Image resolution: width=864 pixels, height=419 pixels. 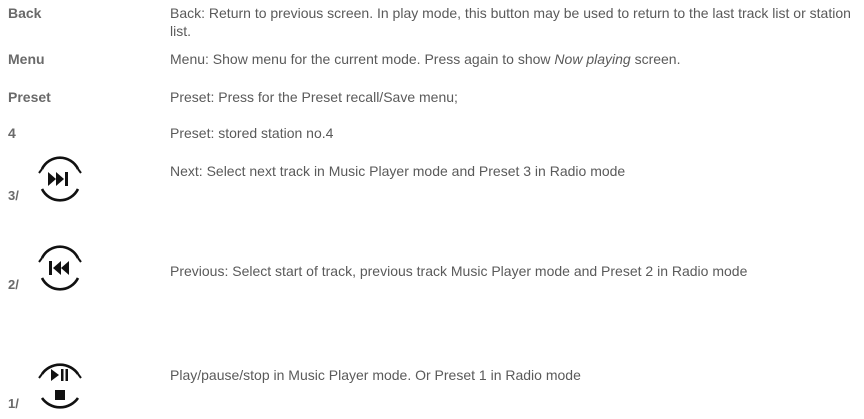 What do you see at coordinates (13, 195) in the screenshot?
I see `preset-3-label: 3/` at bounding box center [13, 195].